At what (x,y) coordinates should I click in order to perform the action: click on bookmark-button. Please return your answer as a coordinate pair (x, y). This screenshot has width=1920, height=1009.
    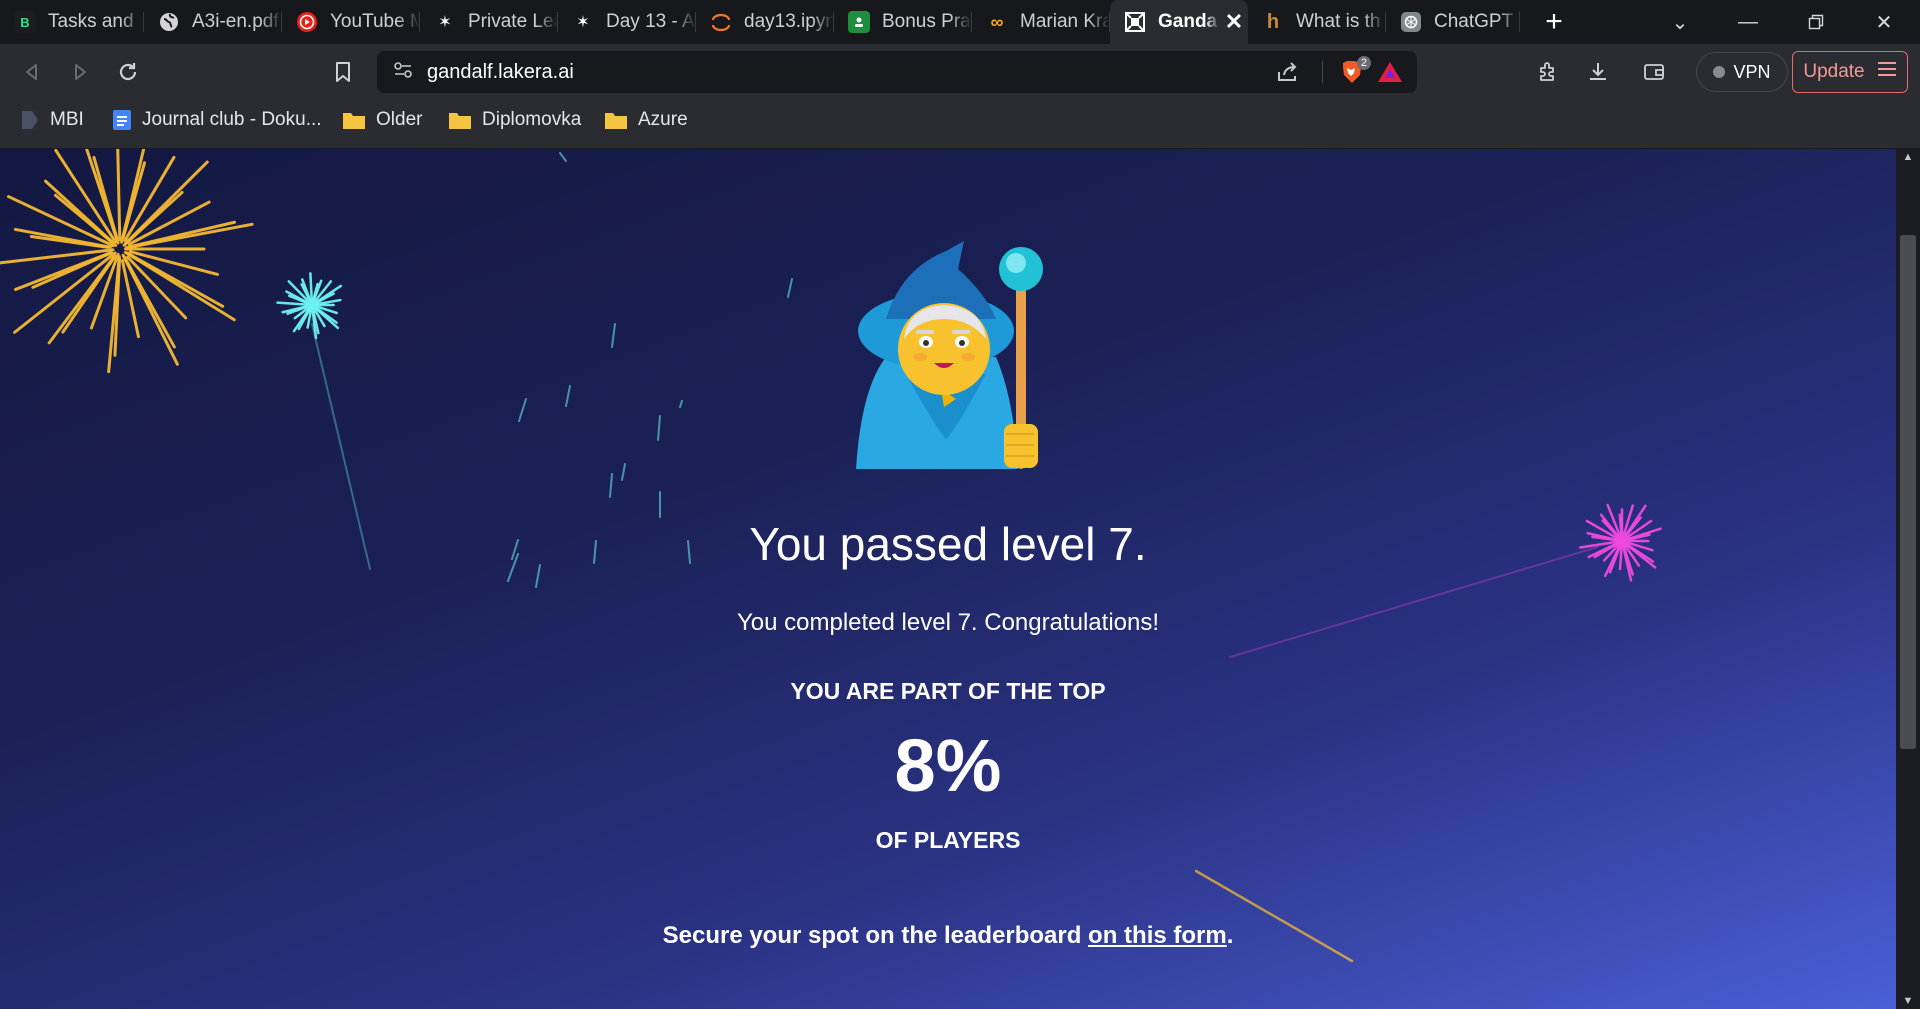
    Looking at the image, I should click on (343, 72).